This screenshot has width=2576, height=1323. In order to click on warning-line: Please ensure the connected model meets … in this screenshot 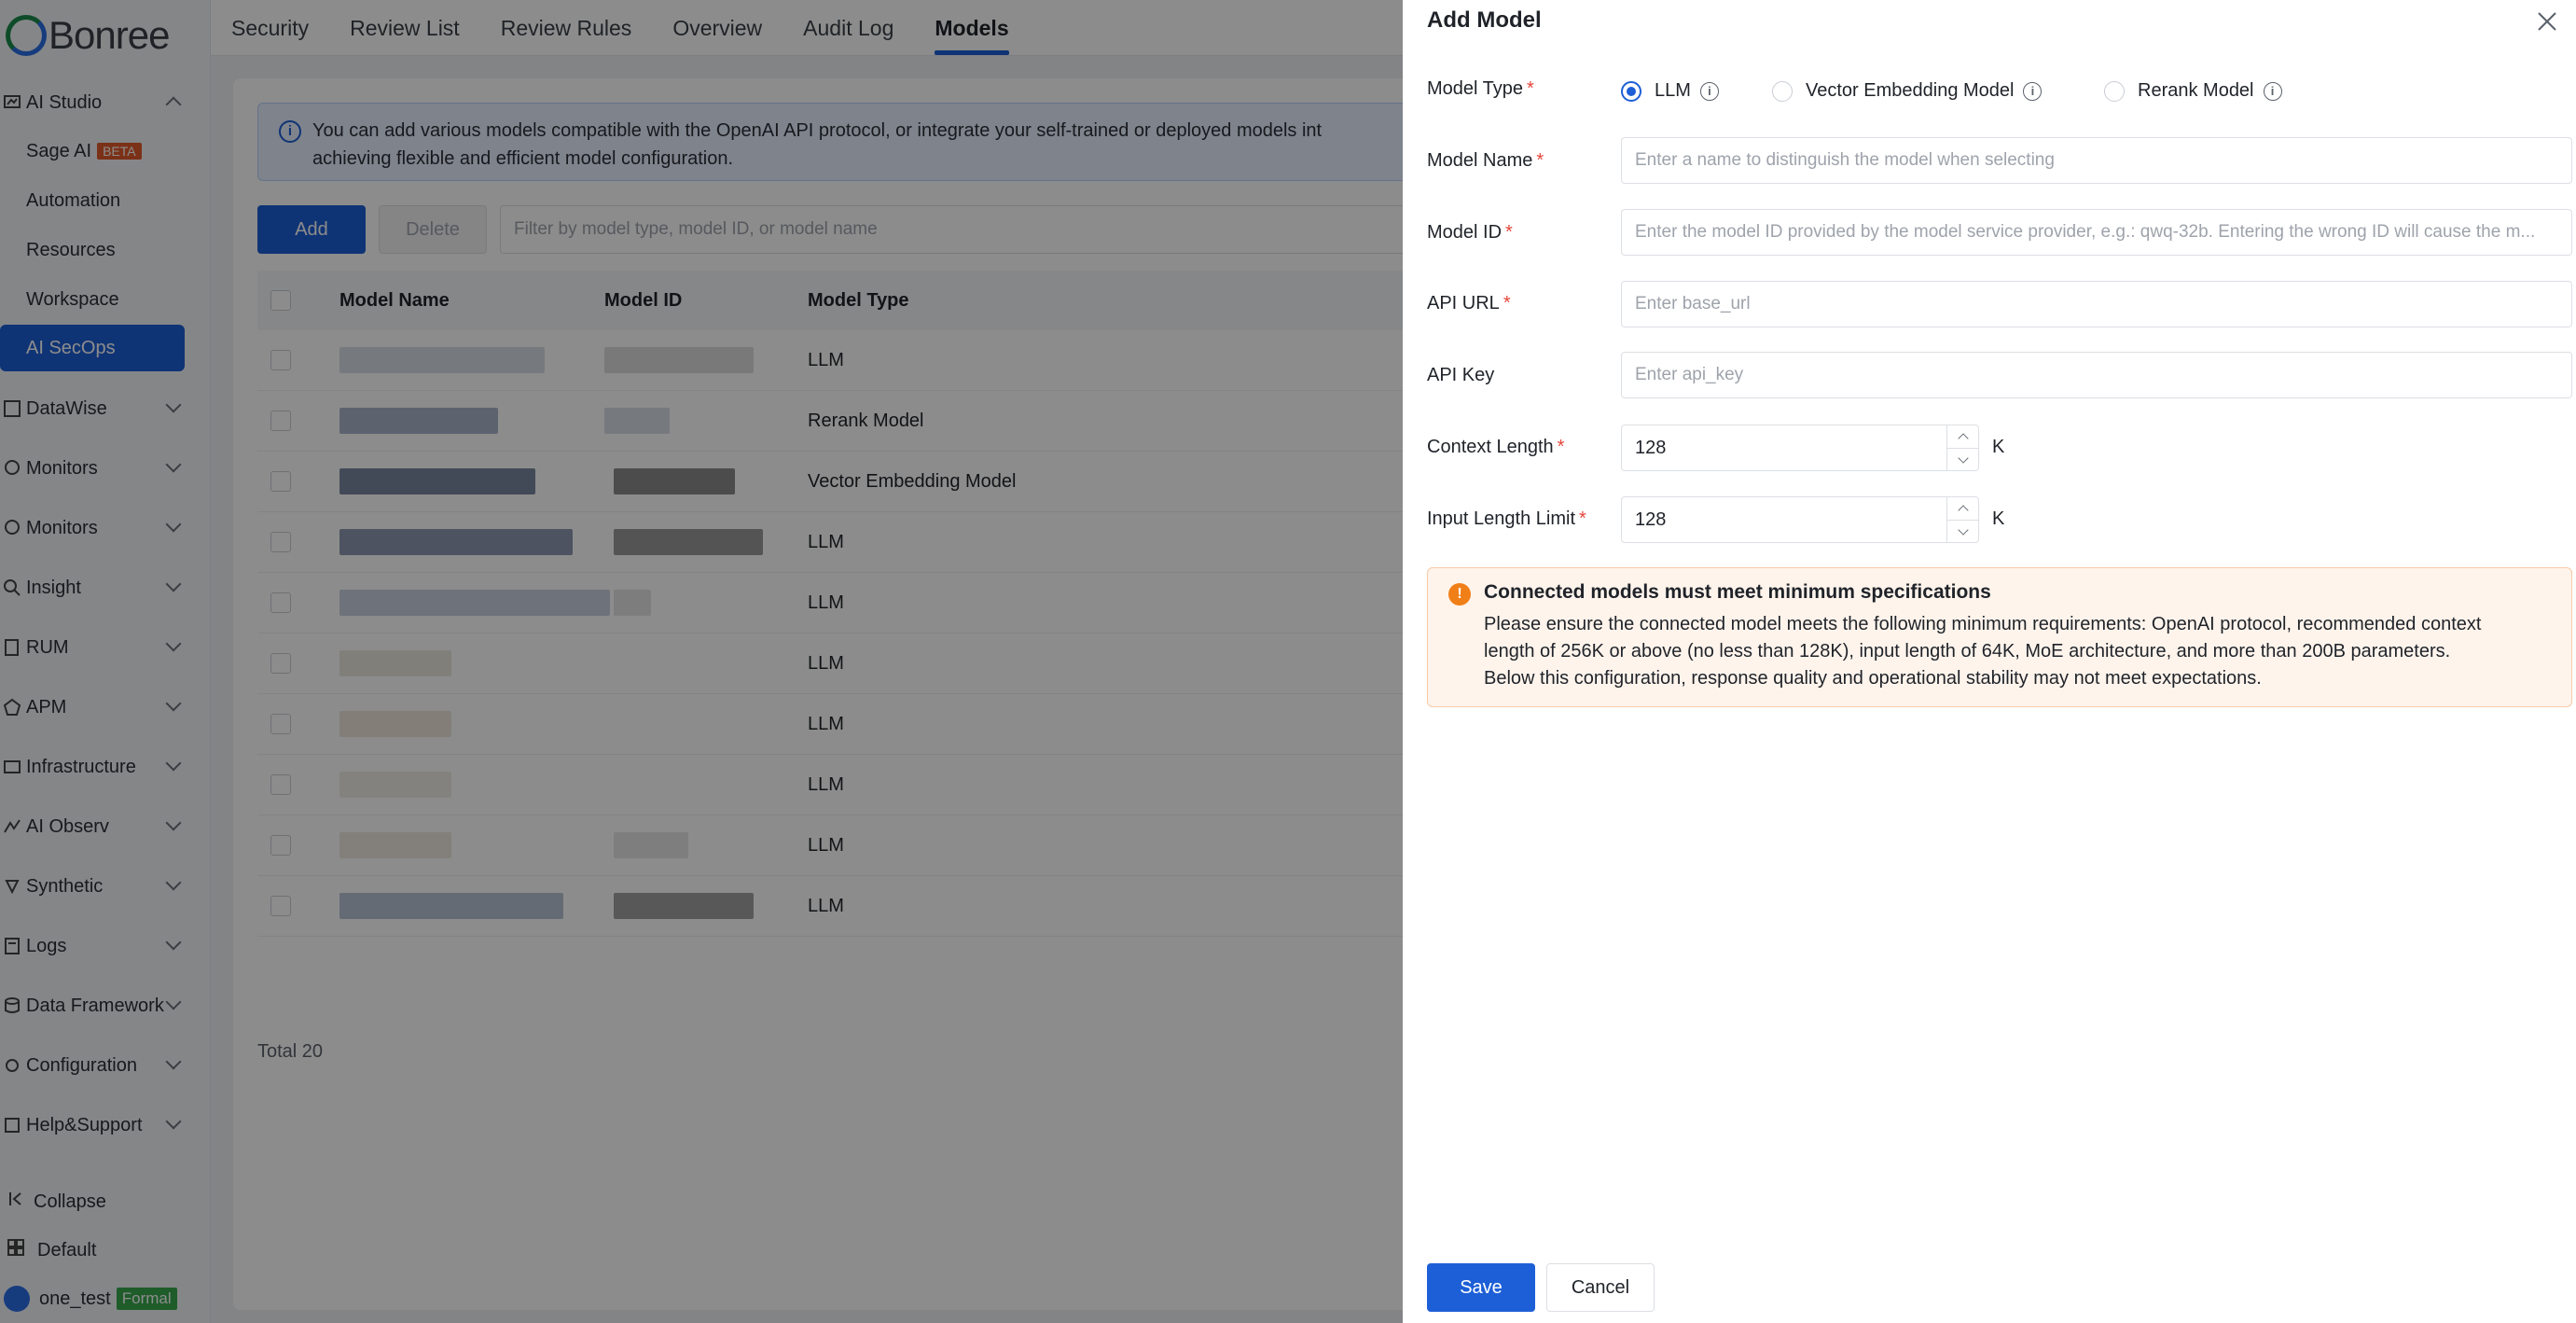, I will do `click(1983, 624)`.